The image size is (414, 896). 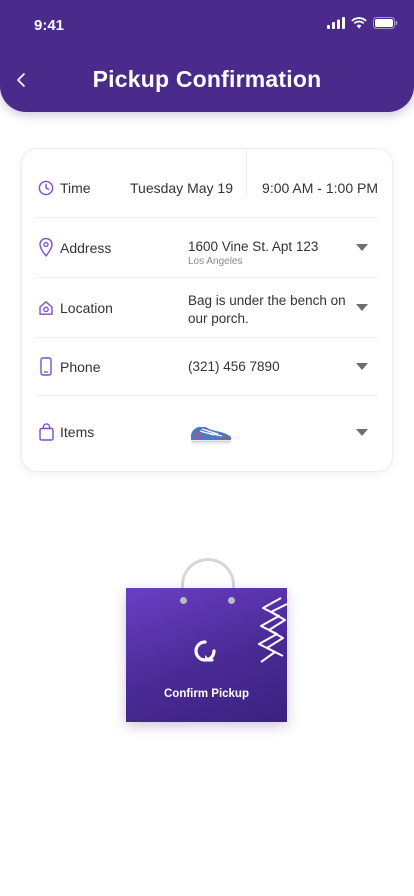 I want to click on address-label: Address, so click(x=86, y=247).